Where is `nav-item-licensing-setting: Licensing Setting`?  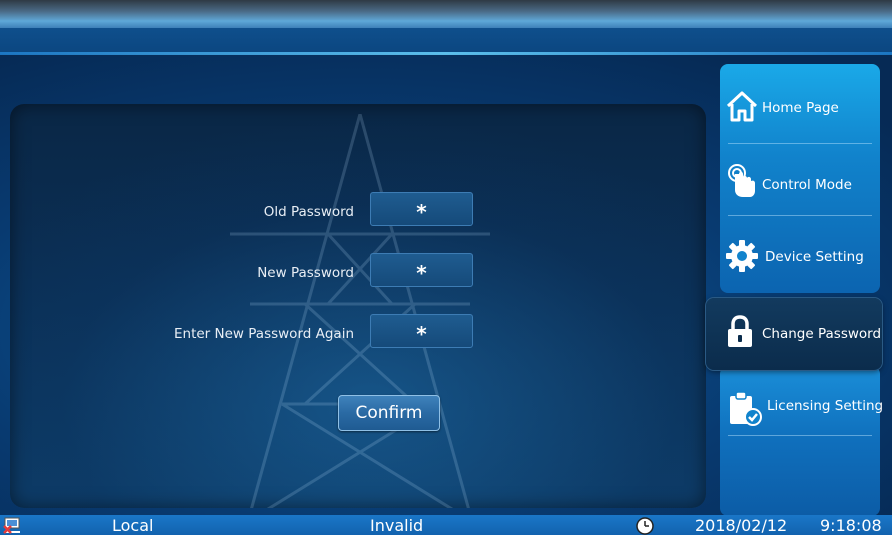 nav-item-licensing-setting: Licensing Setting is located at coordinates (802, 414).